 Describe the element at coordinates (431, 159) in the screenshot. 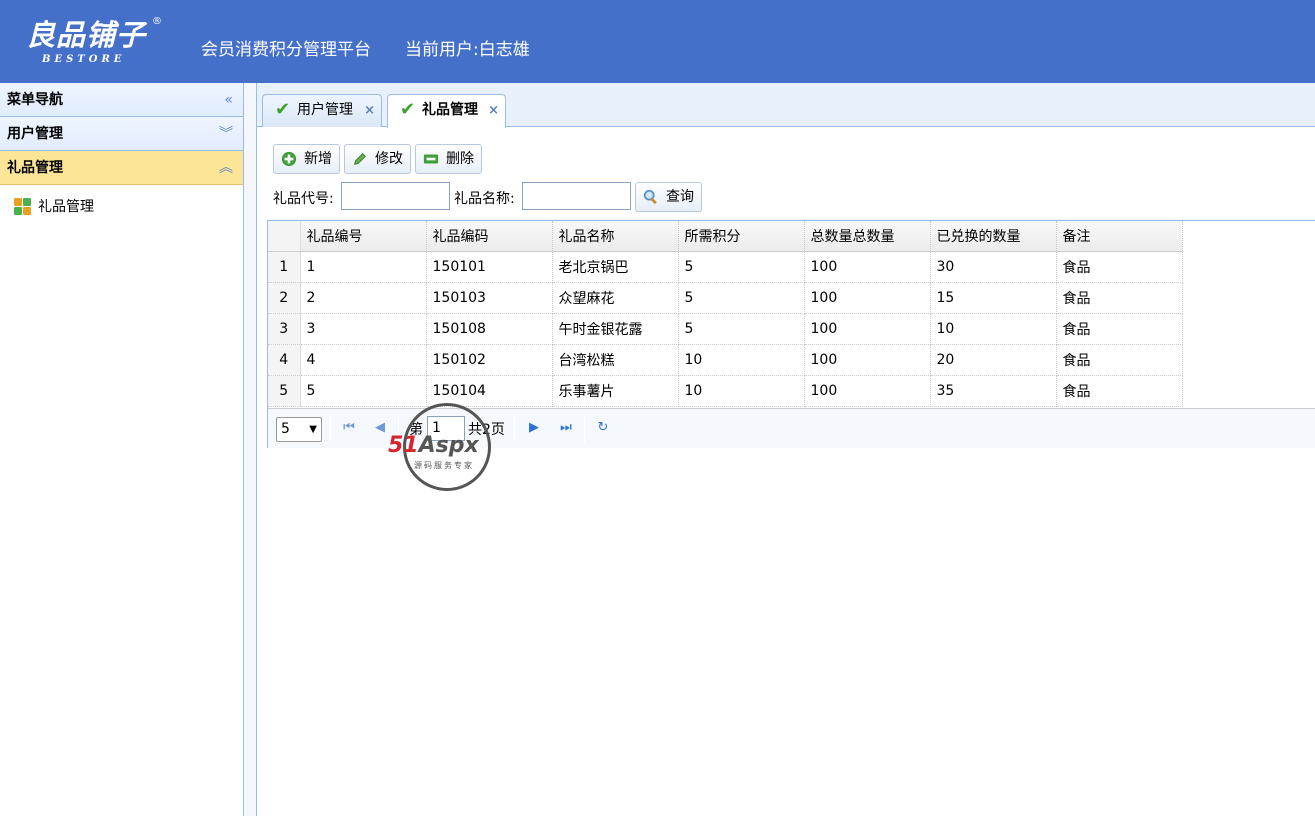

I see `minus-icon` at that location.